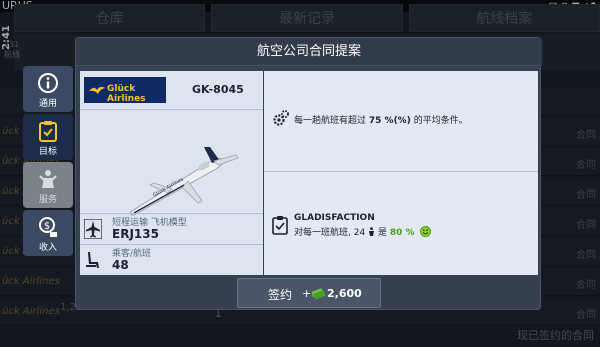 This screenshot has height=347, width=600. Describe the element at coordinates (48, 83) in the screenshot. I see `info-icon` at that location.